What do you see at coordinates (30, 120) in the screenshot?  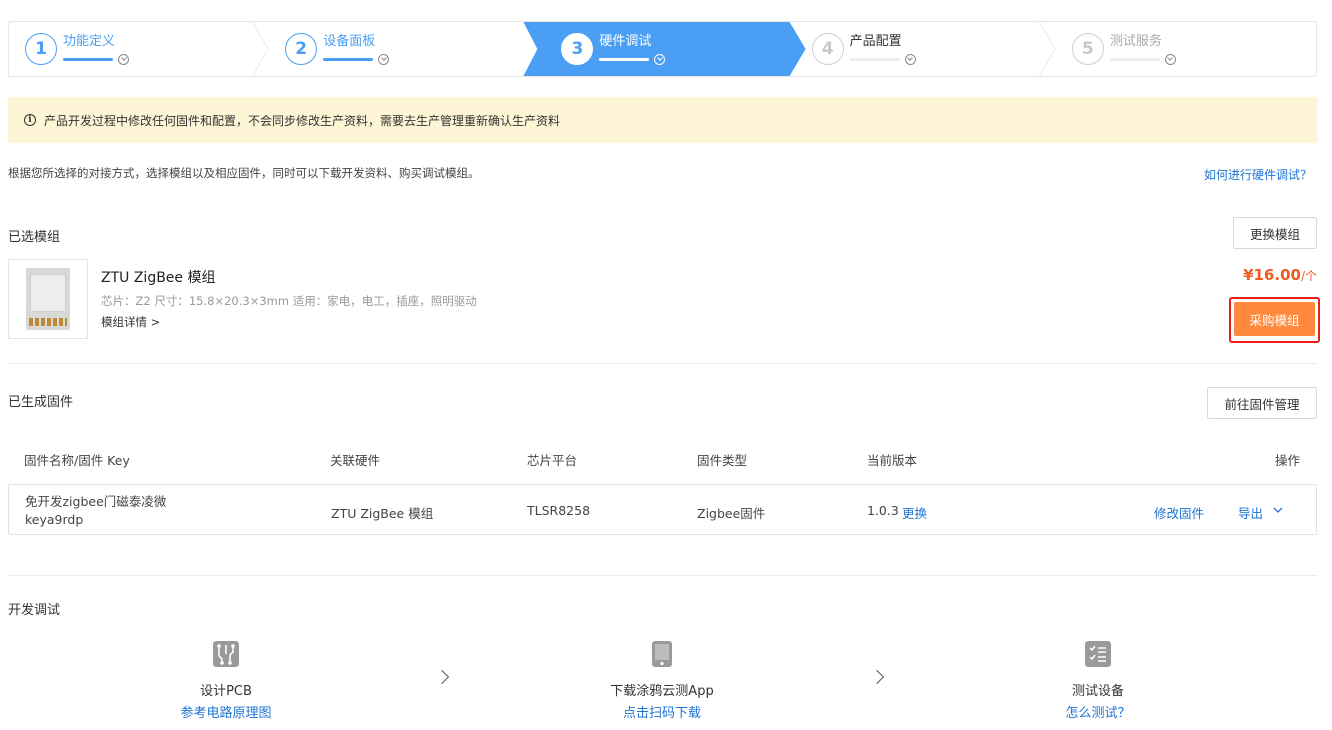 I see `info-icon: i` at bounding box center [30, 120].